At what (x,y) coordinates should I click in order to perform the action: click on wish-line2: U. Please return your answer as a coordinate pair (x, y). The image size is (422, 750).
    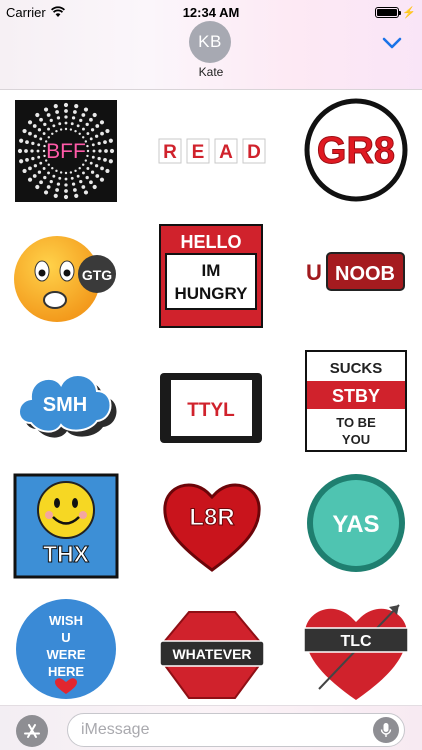
    Looking at the image, I should click on (65, 637).